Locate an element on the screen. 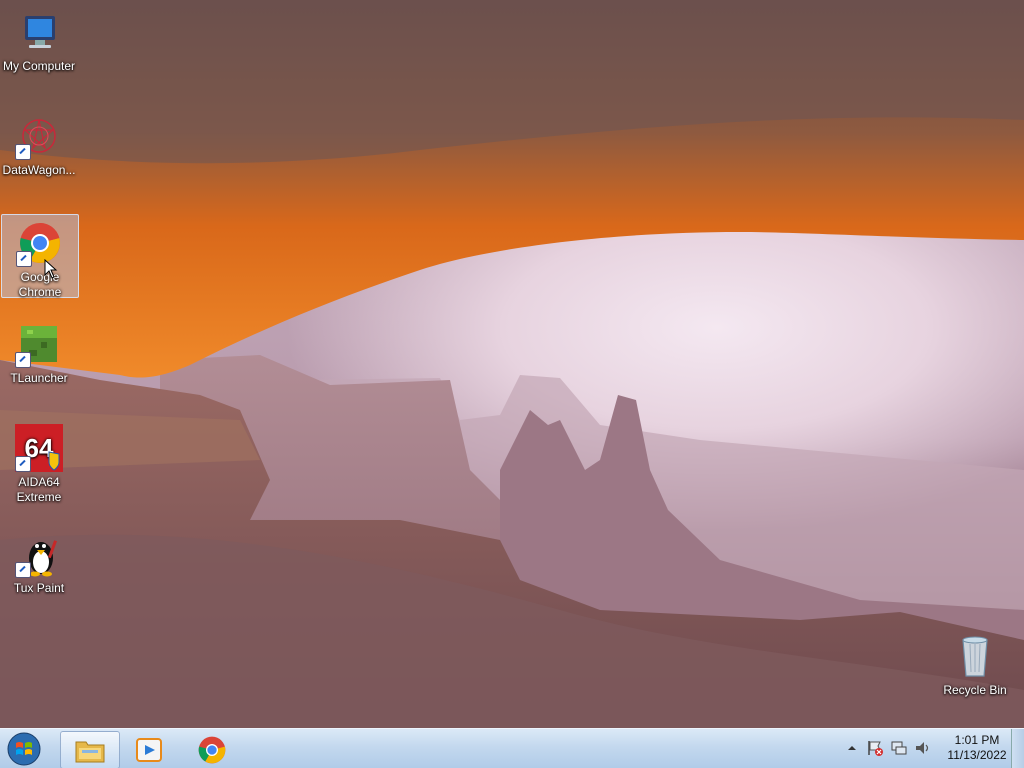 The image size is (1024, 768). icon-label: My Computer is located at coordinates (39, 66).